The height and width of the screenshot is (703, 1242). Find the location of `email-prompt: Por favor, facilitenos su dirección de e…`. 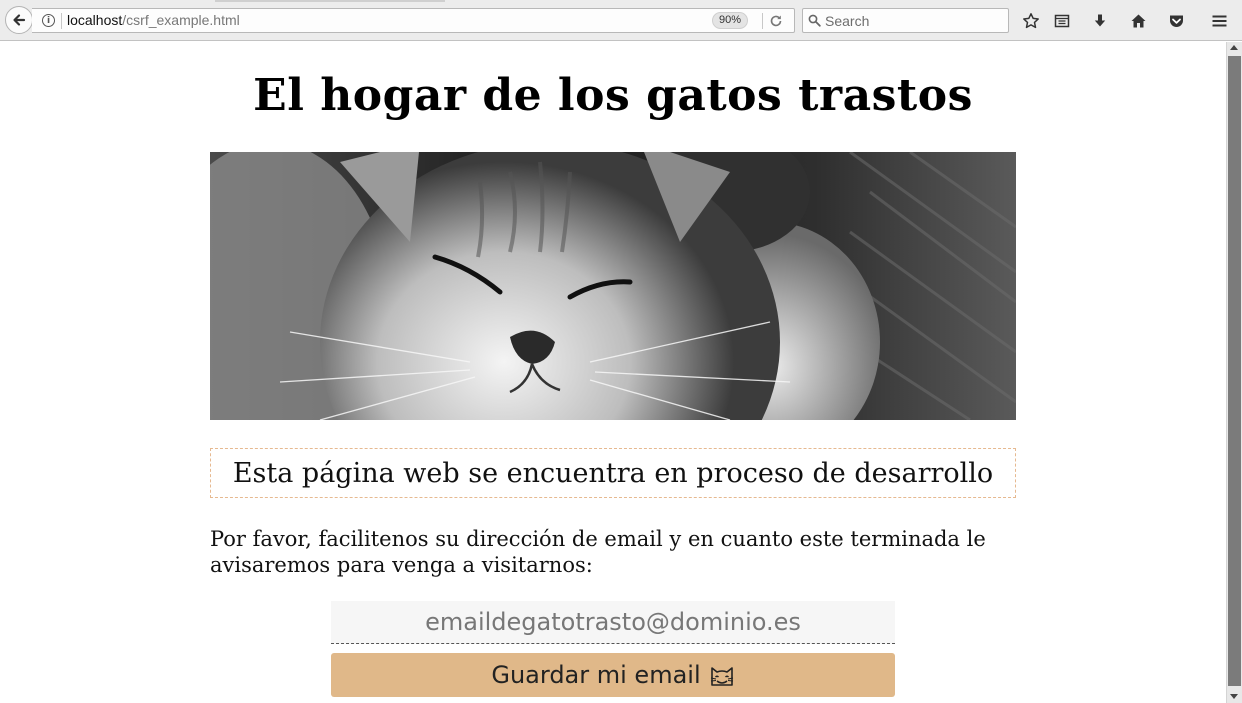

email-prompt: Por favor, facilitenos su dirección de e… is located at coordinates (598, 552).